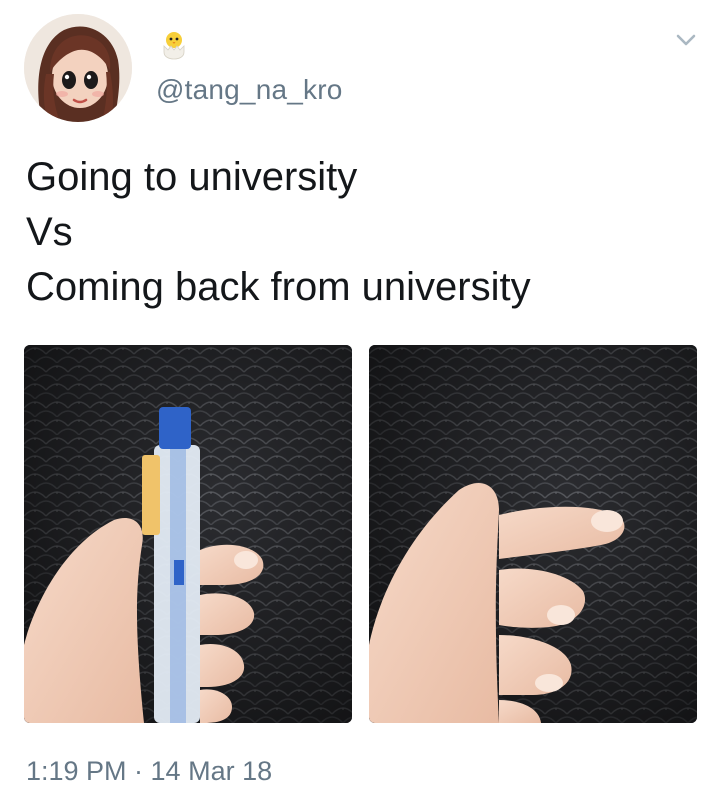  I want to click on tweet-timestamp: 1:19 PM · 14 Mar 18, so click(149, 771).